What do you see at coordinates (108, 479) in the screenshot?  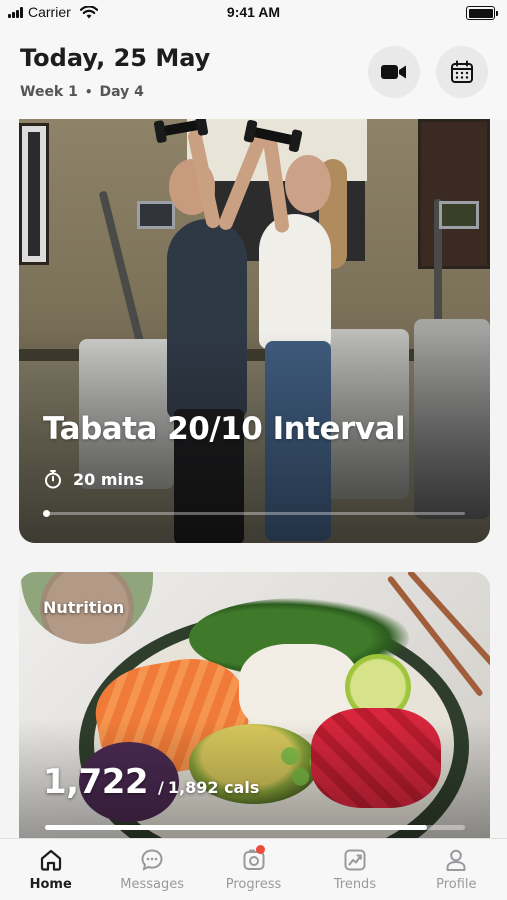 I see `duration-label: 20 mins` at bounding box center [108, 479].